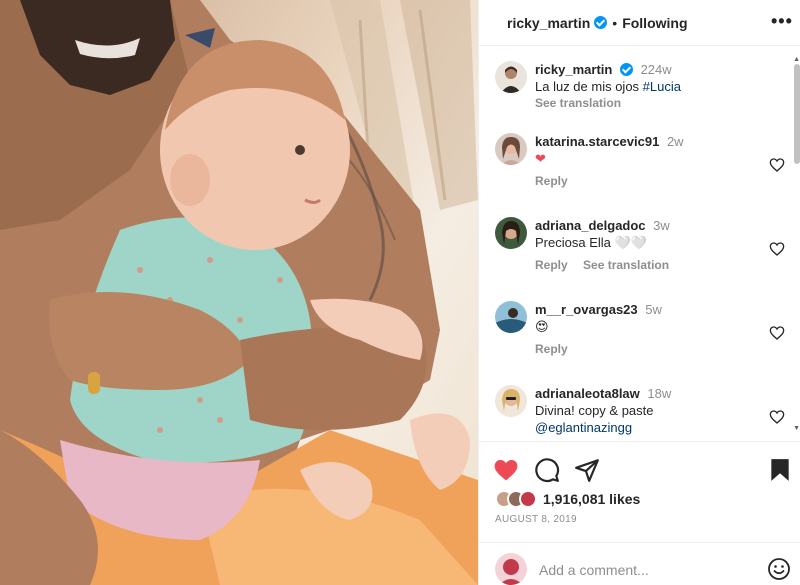 This screenshot has height=585, width=800. I want to click on caption-avatar, so click(511, 77).